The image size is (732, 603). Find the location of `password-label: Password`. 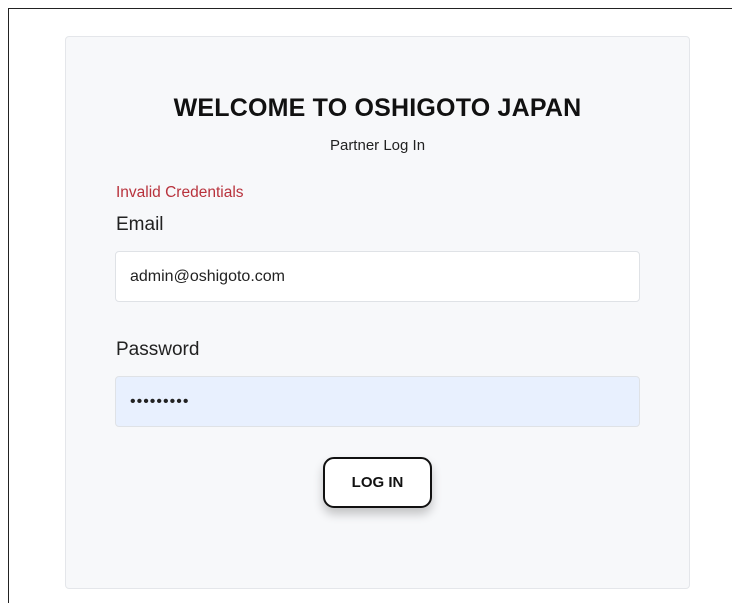

password-label: Password is located at coordinates (158, 349).